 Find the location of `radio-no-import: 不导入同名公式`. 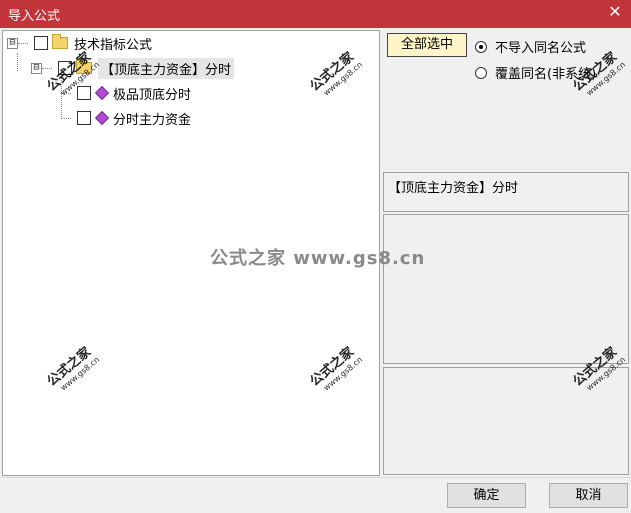

radio-no-import: 不导入同名公式 is located at coordinates (530, 46).